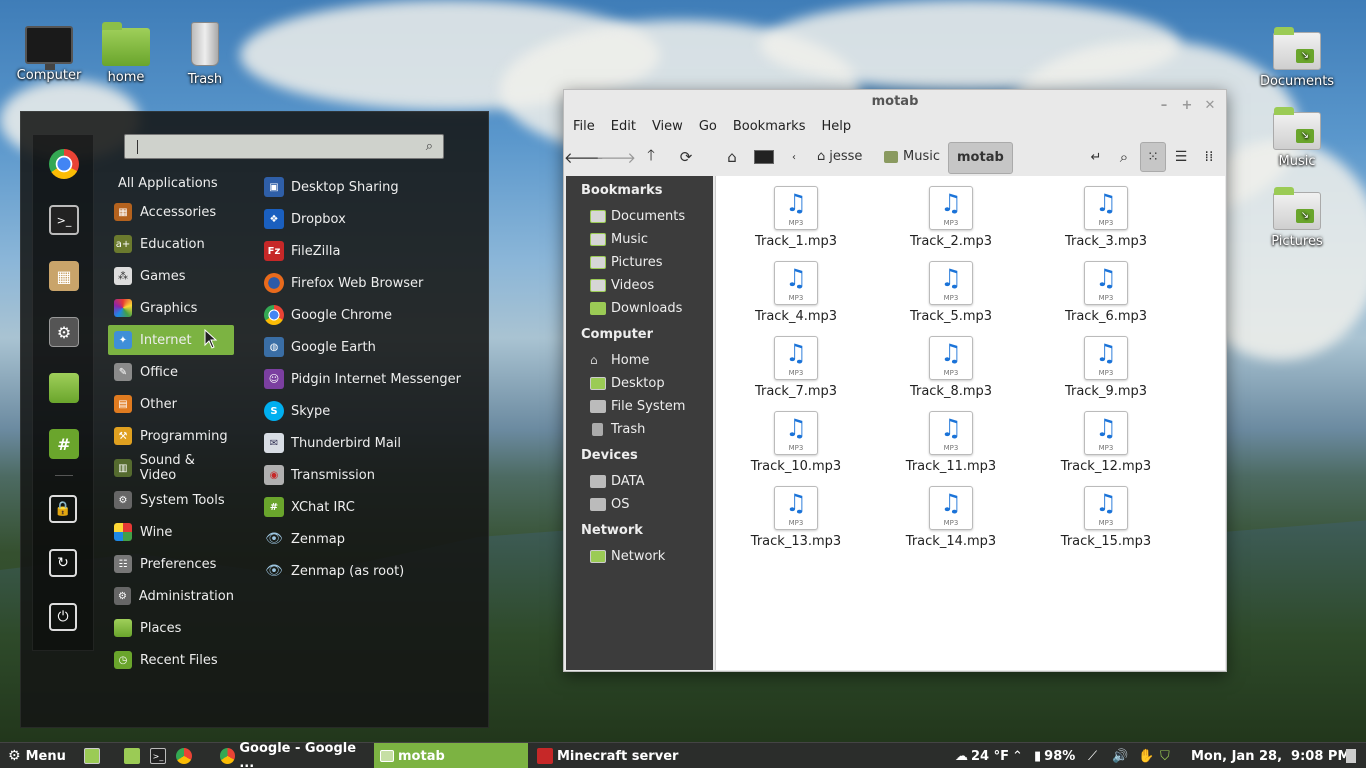 The height and width of the screenshot is (768, 1366). What do you see at coordinates (616, 157) in the screenshot?
I see `forward-icon: 🡒` at bounding box center [616, 157].